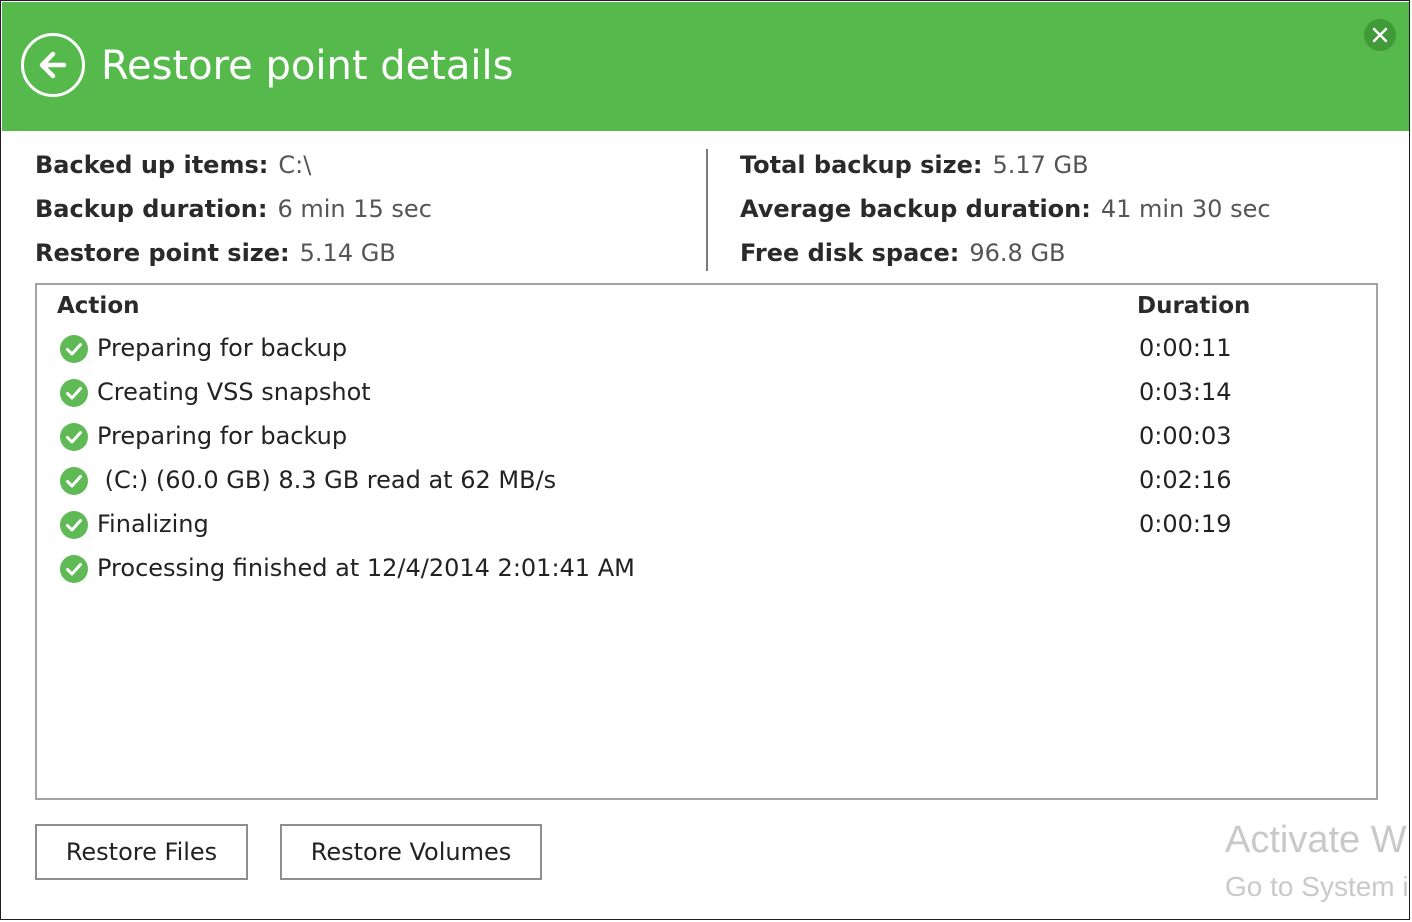 Image resolution: width=1412 pixels, height=922 pixels. What do you see at coordinates (151, 209) in the screenshot?
I see `summary-label: Backup duration:` at bounding box center [151, 209].